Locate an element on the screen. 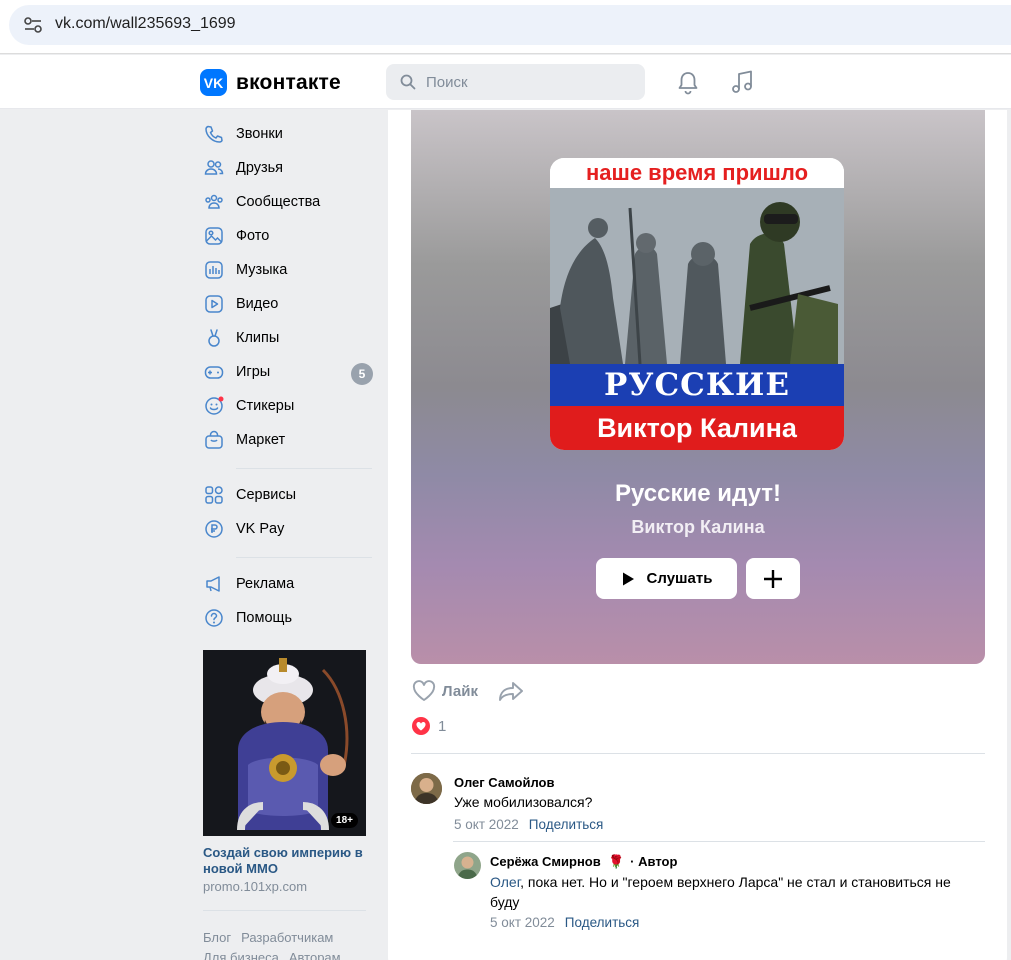  comment-meta: 5 окт 2022 Поделиться is located at coordinates (564, 922).